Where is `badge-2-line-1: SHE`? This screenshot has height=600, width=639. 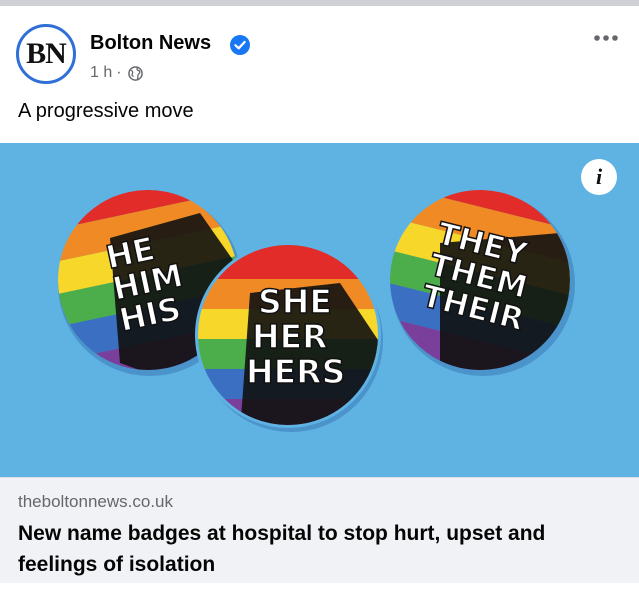
badge-2-line-1: SHE is located at coordinates (295, 301).